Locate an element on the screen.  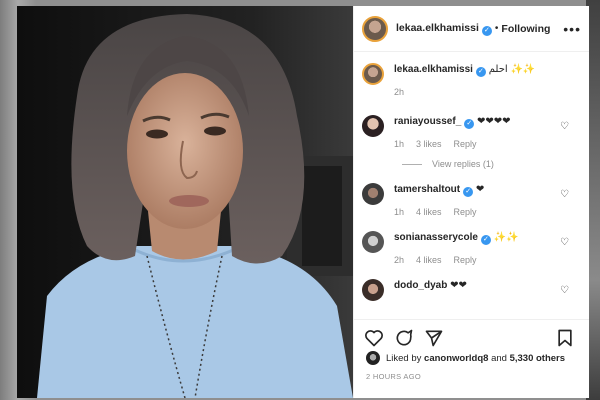
author-avatar is located at coordinates (375, 28).